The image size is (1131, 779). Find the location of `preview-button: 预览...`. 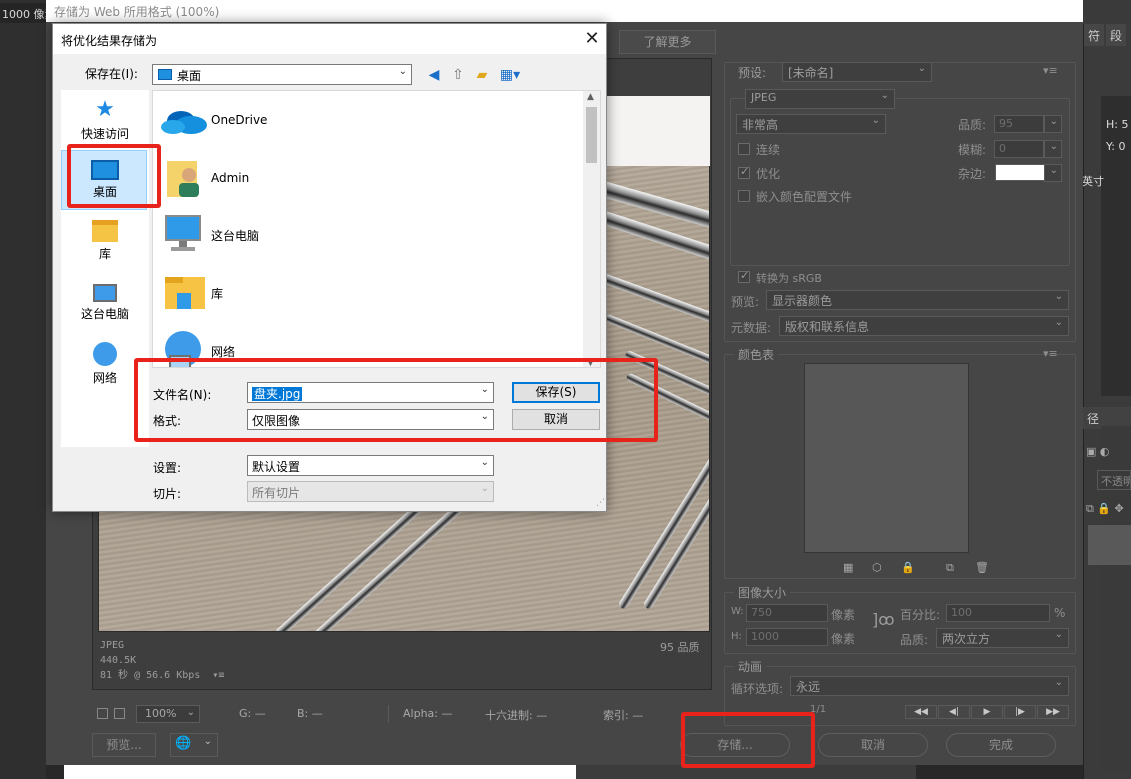

preview-button: 预览... is located at coordinates (124, 745).